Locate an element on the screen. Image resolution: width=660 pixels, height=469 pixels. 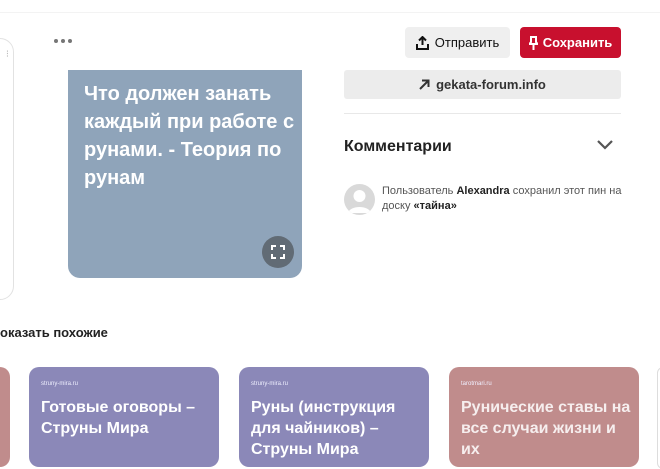
save-button: Сохранить is located at coordinates (570, 42).